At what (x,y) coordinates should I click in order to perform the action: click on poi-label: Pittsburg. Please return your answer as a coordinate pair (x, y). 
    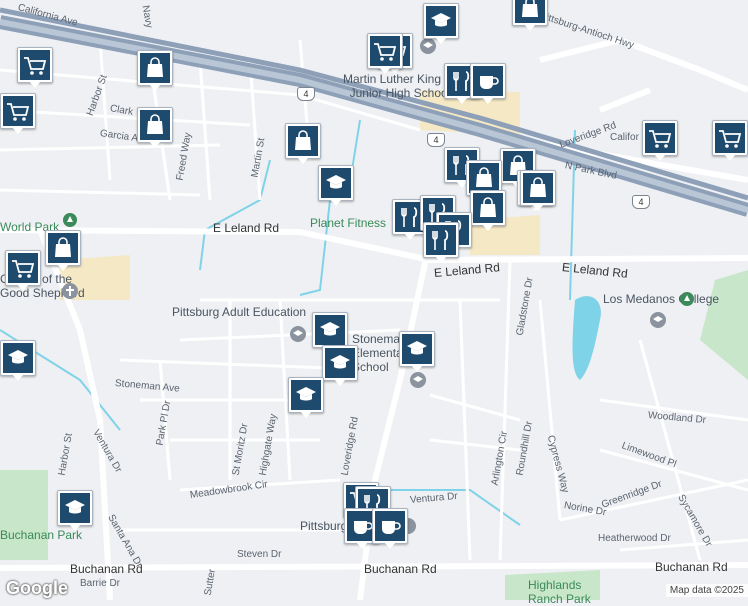
    Looking at the image, I should click on (323, 526).